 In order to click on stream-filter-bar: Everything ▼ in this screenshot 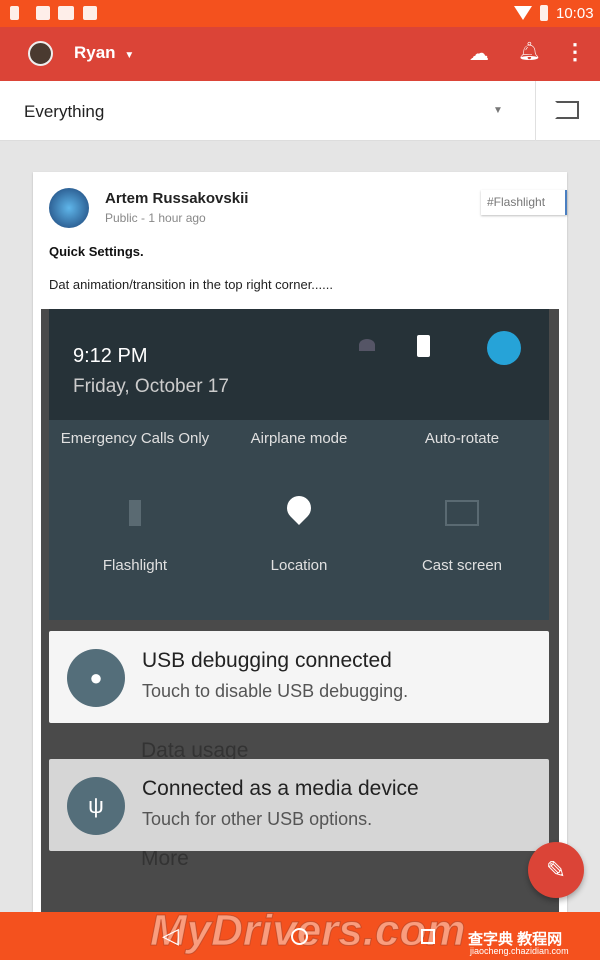, I will do `click(300, 111)`.